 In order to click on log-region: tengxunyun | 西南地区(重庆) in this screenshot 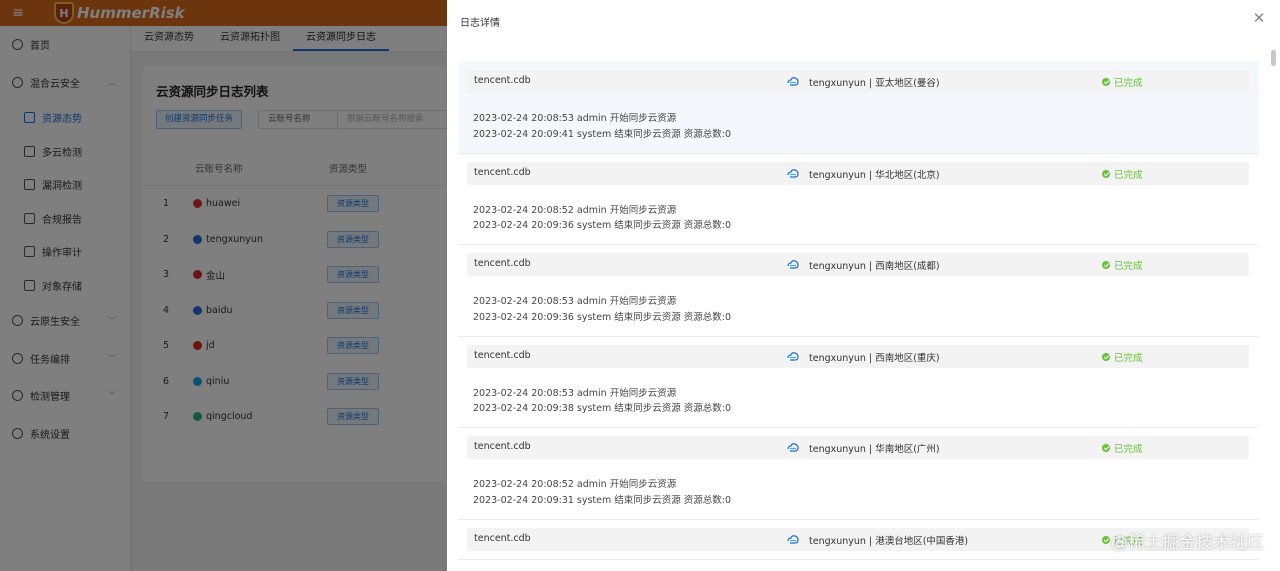, I will do `click(874, 358)`.